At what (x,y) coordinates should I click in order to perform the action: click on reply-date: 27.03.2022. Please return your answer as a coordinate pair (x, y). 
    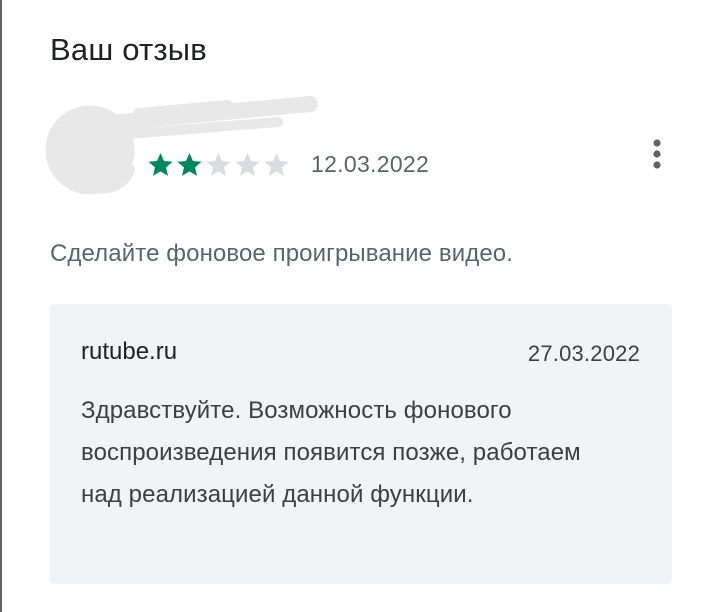
    Looking at the image, I should click on (583, 353).